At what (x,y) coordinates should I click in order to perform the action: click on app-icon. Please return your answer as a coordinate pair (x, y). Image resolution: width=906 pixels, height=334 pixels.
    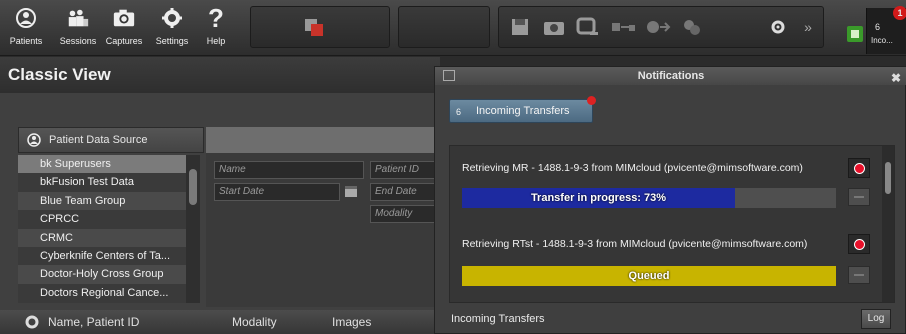
    Looking at the image, I should click on (855, 34).